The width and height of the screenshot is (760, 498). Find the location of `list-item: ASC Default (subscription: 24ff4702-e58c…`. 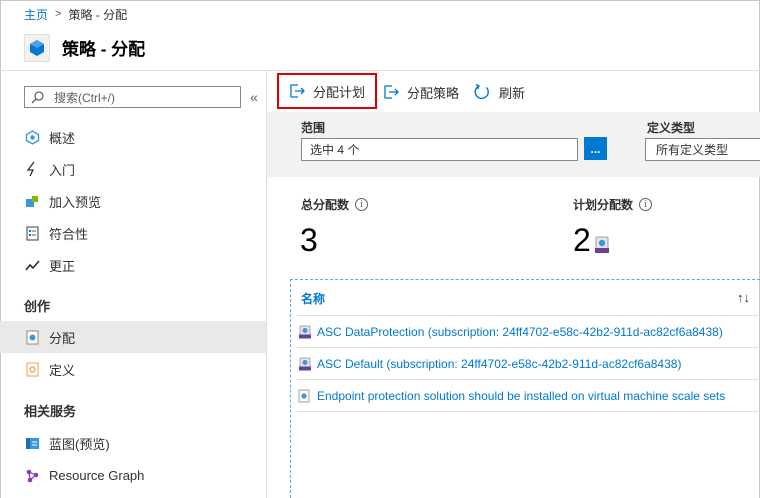

list-item: ASC Default (subscription: 24ff4702-e58c… is located at coordinates (529, 364).